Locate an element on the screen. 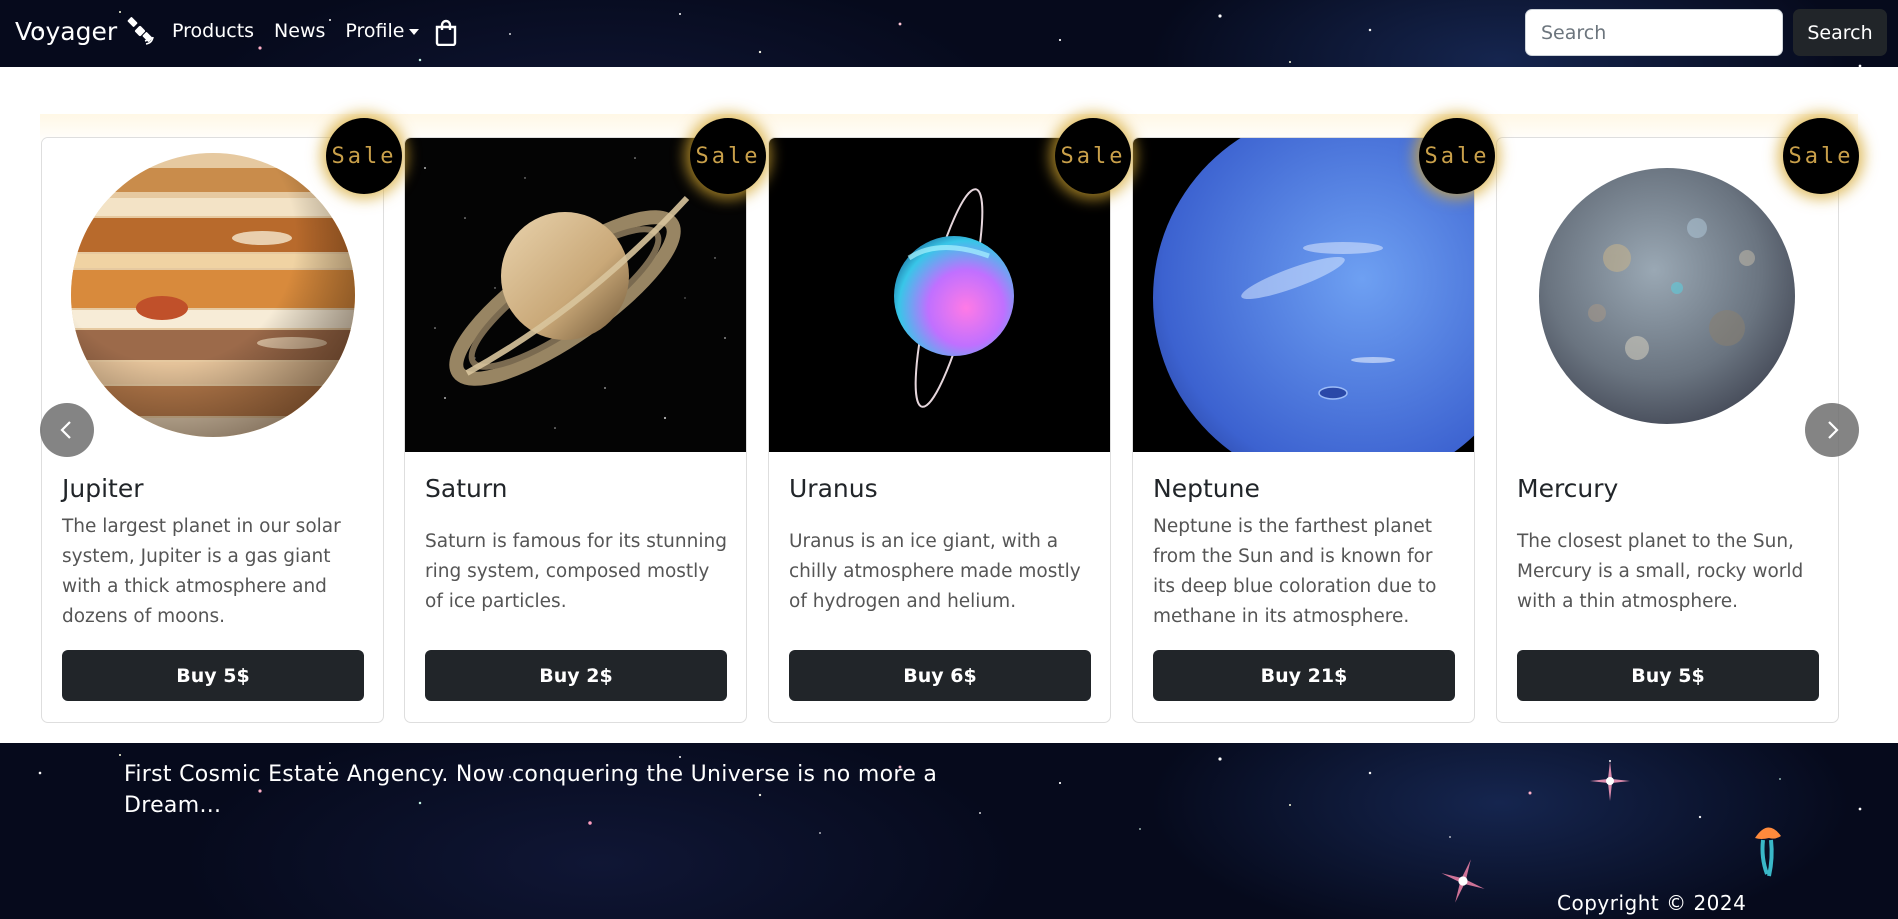 The height and width of the screenshot is (919, 1898). chevron-right-icon is located at coordinates (1833, 430).